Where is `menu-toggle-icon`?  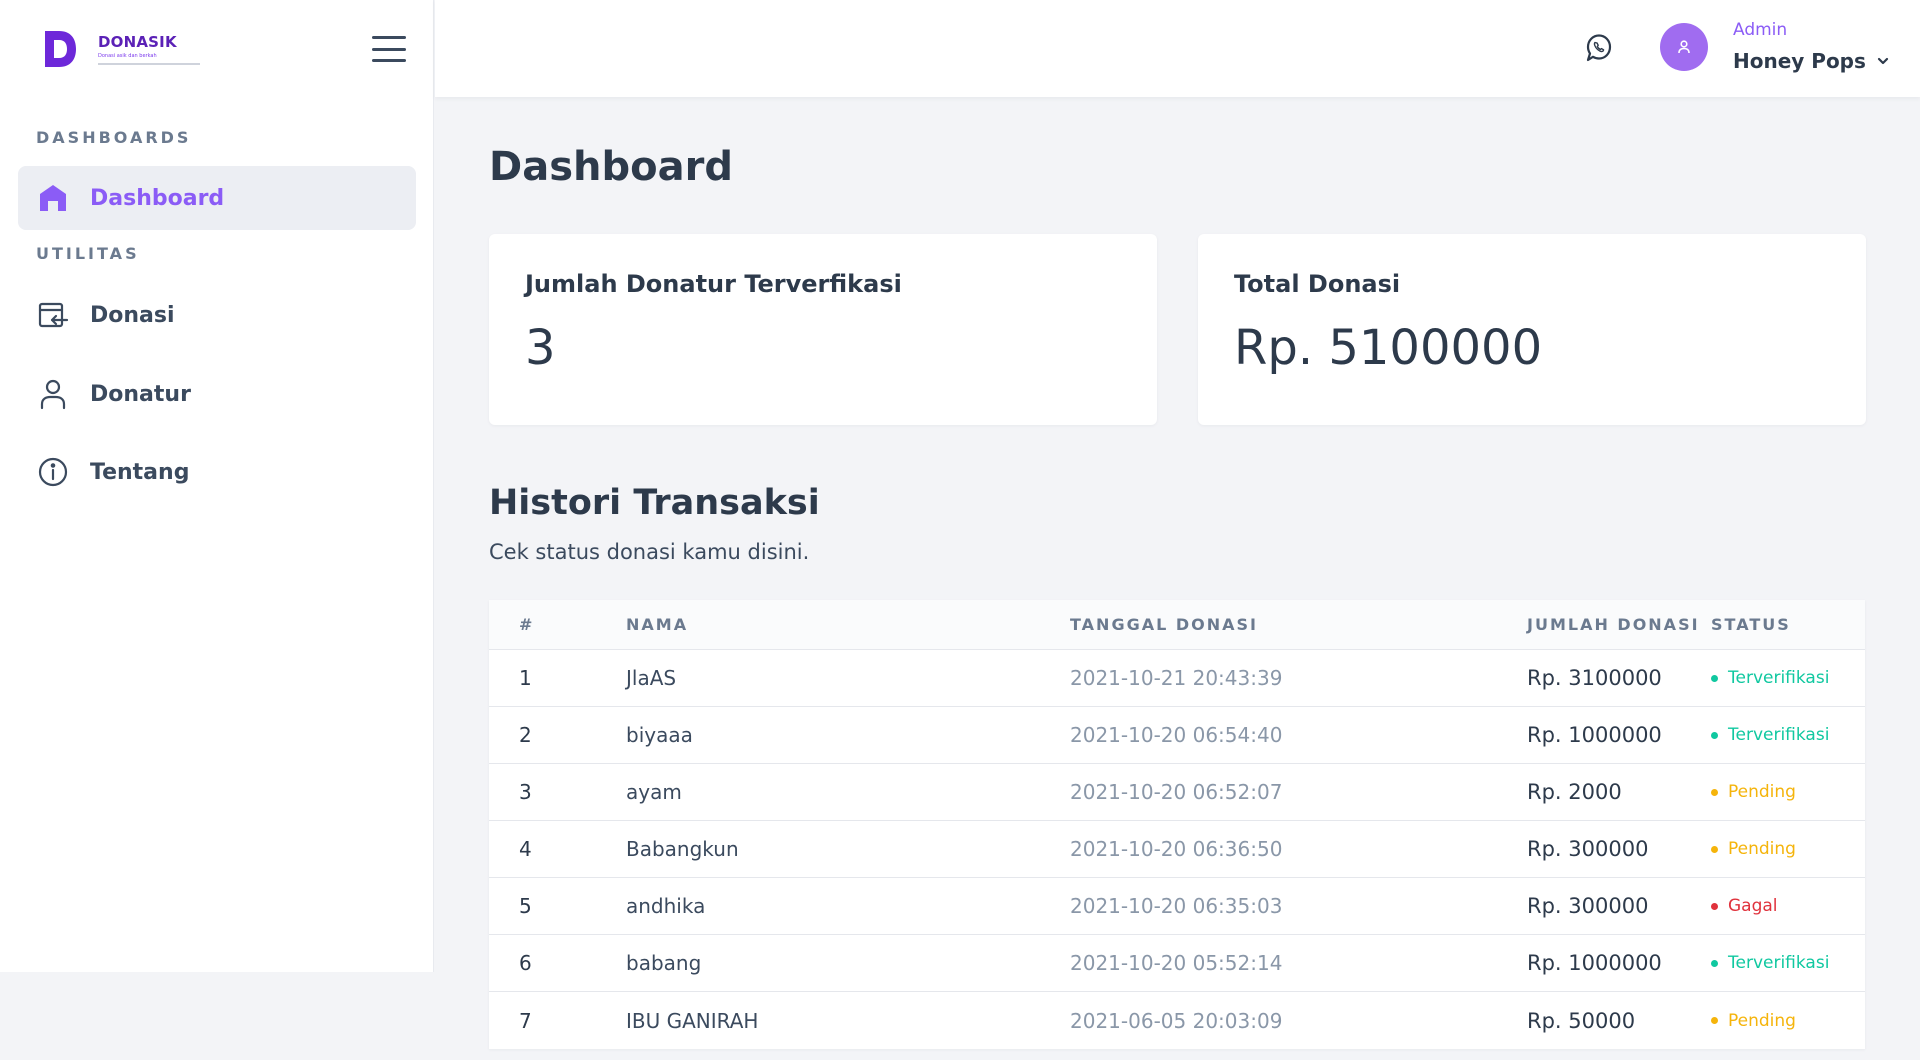
menu-toggle-icon is located at coordinates (389, 49).